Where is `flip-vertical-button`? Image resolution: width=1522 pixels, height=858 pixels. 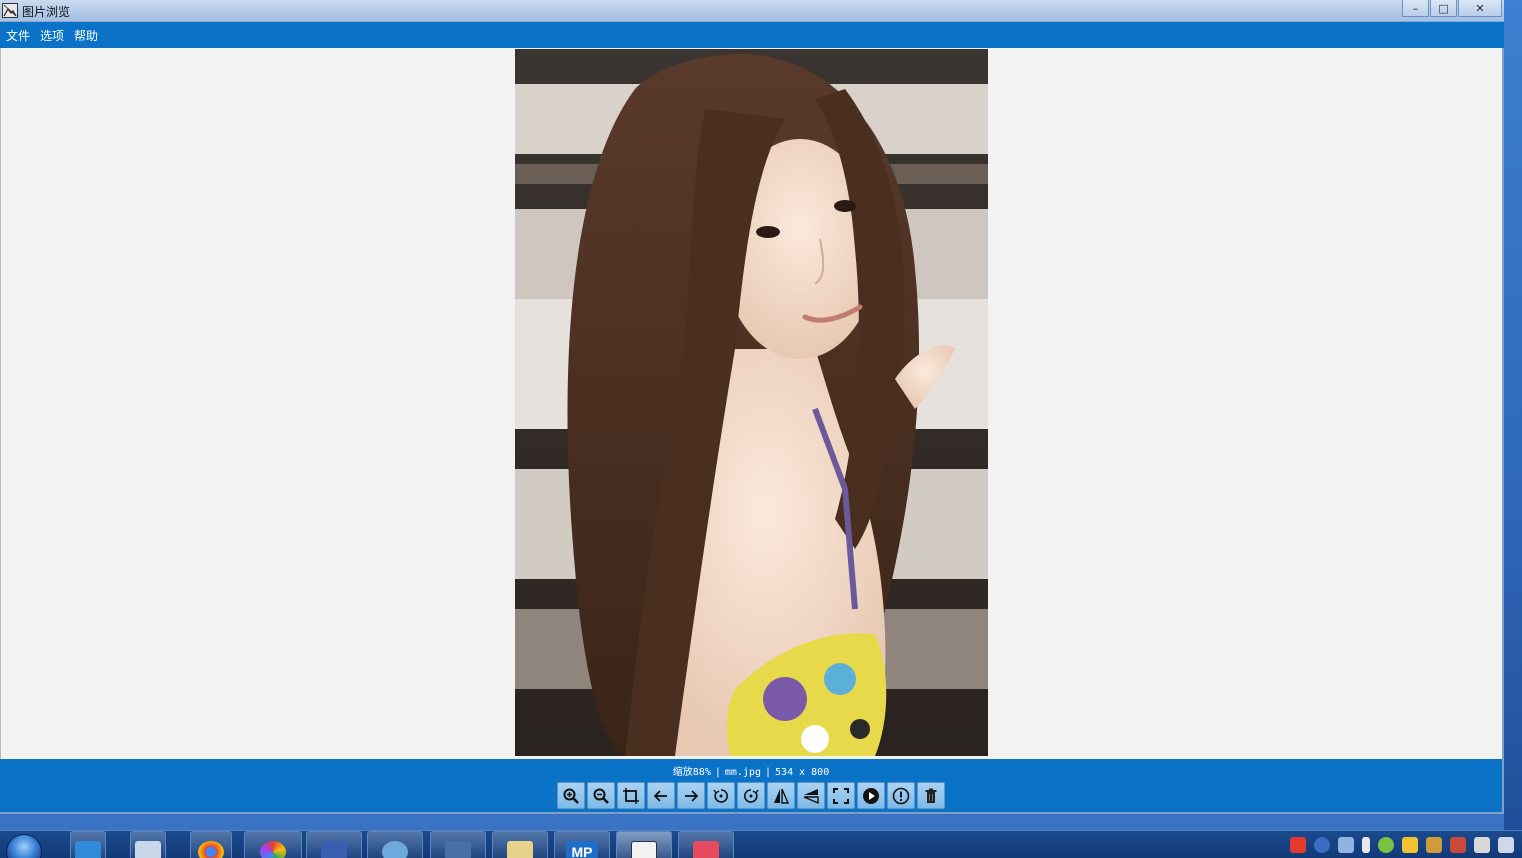
flip-vertical-button is located at coordinates (811, 795).